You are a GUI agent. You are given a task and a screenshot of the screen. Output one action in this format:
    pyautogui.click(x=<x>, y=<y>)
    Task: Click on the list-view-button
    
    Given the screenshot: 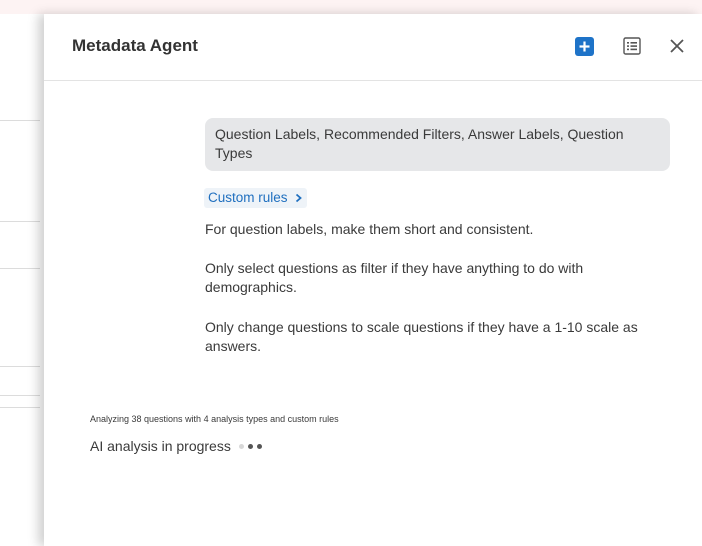 What is the action you would take?
    pyautogui.click(x=632, y=46)
    